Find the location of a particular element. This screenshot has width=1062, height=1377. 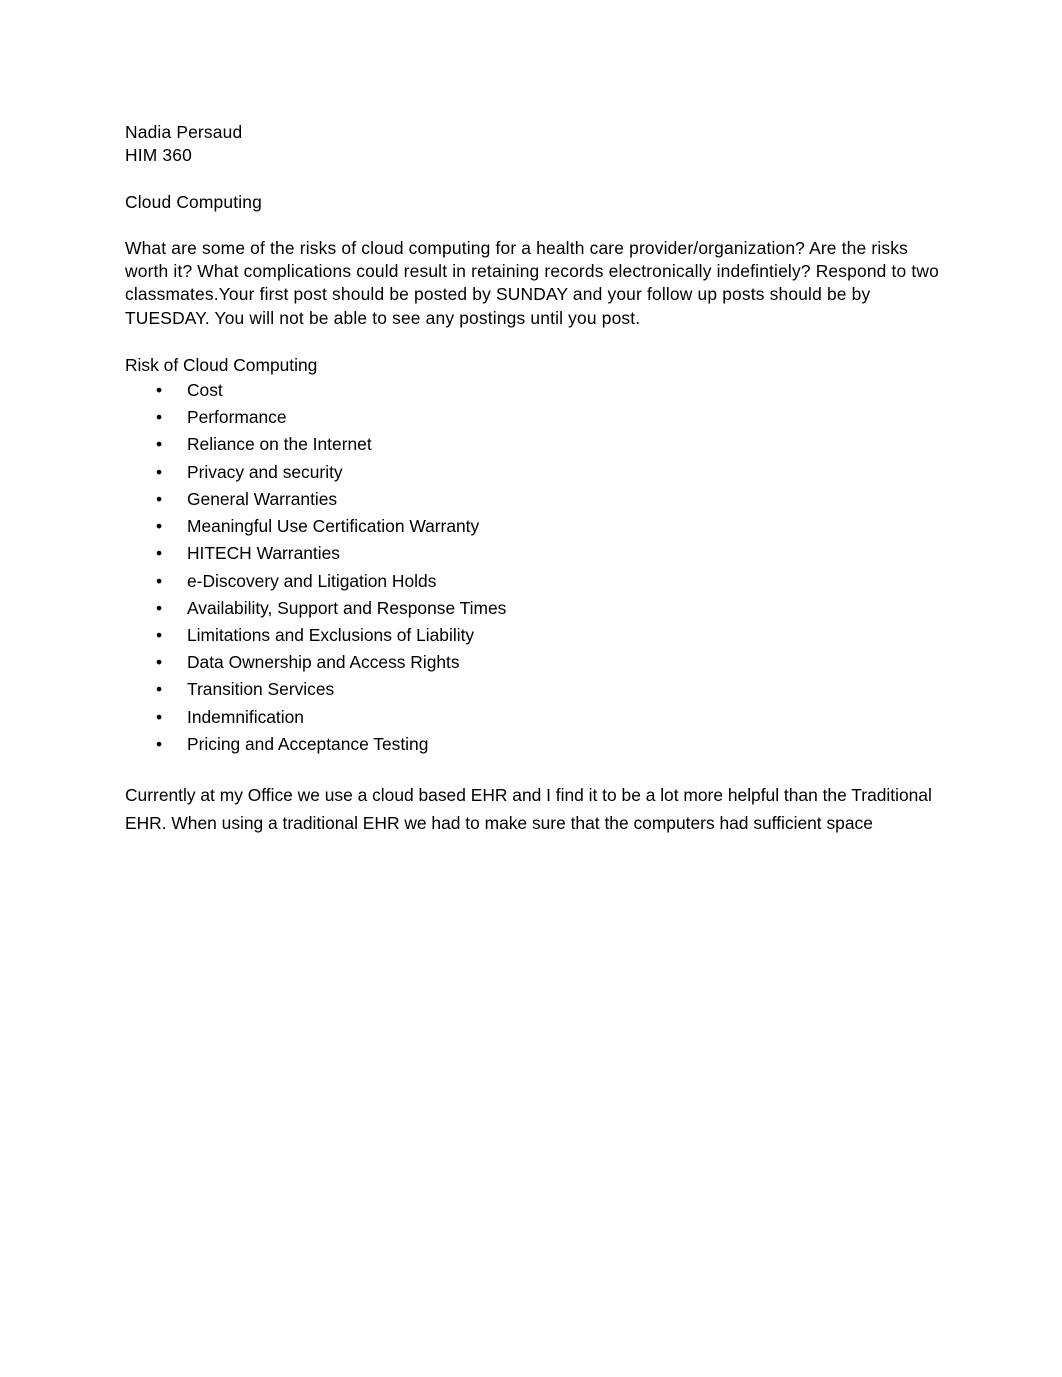

list-item: • General Warranties is located at coordinates (534, 499).